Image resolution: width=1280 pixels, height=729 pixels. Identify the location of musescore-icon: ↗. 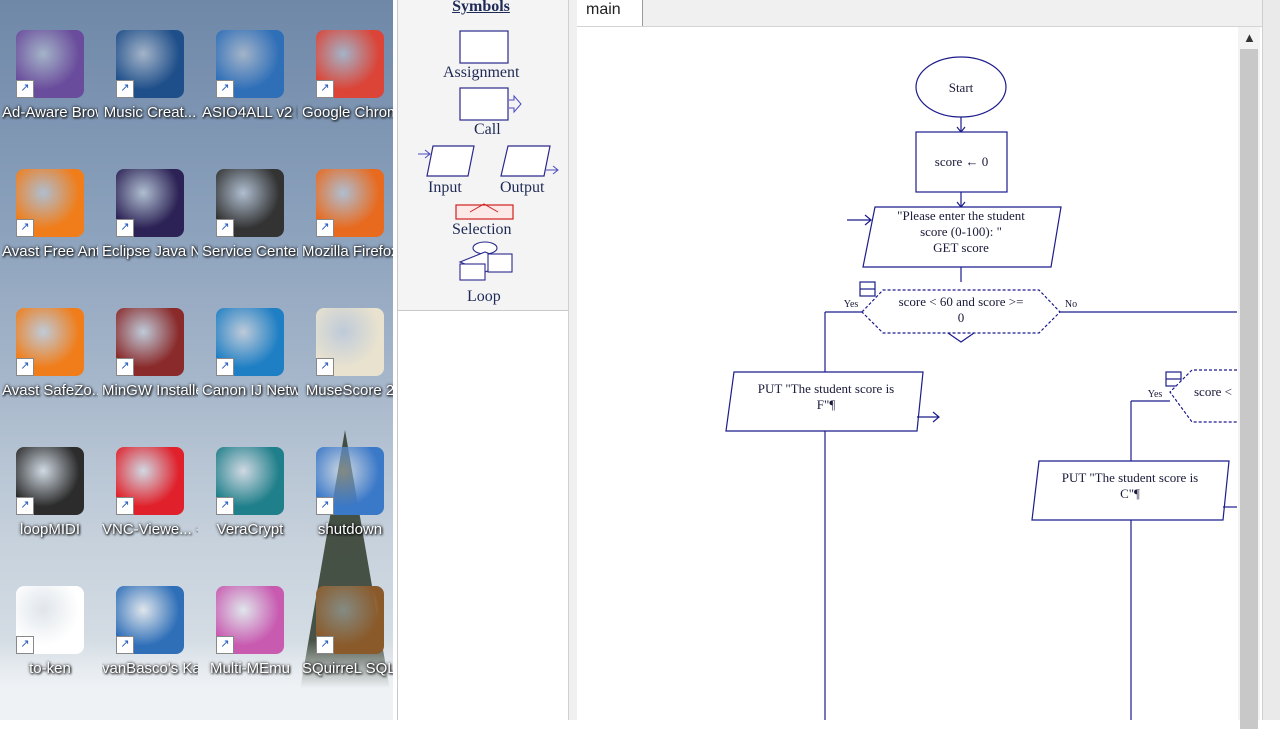
(350, 342).